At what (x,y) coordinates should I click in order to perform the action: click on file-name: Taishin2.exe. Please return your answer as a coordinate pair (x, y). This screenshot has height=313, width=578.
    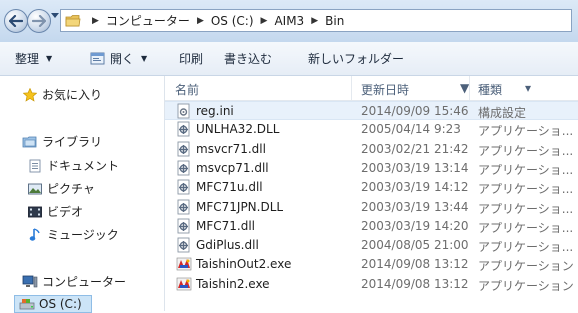
    Looking at the image, I should click on (233, 283).